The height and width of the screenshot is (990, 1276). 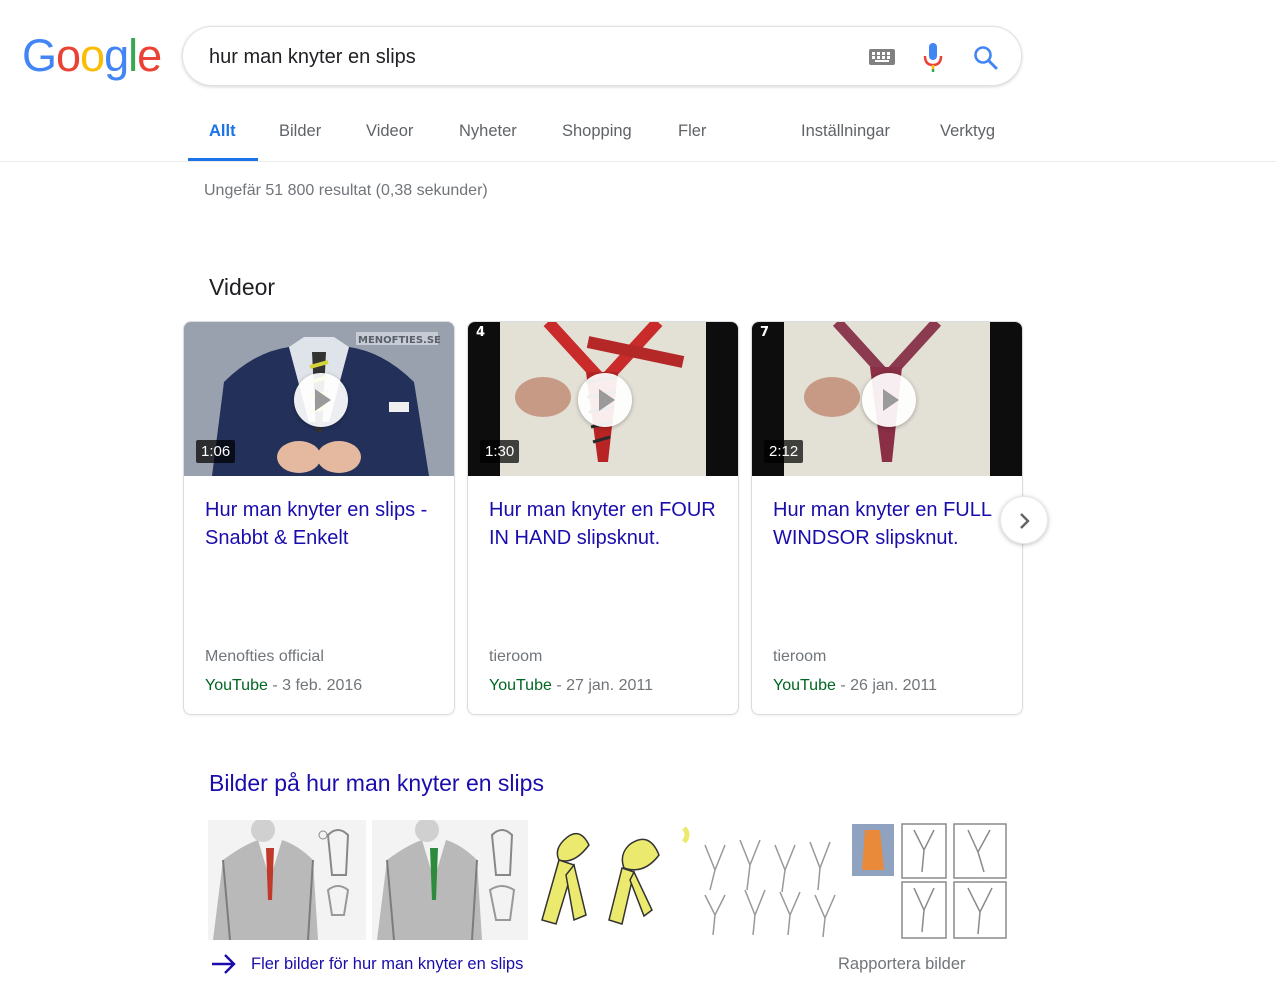 I want to click on report-images-link: Rapportera bilder, so click(x=902, y=964).